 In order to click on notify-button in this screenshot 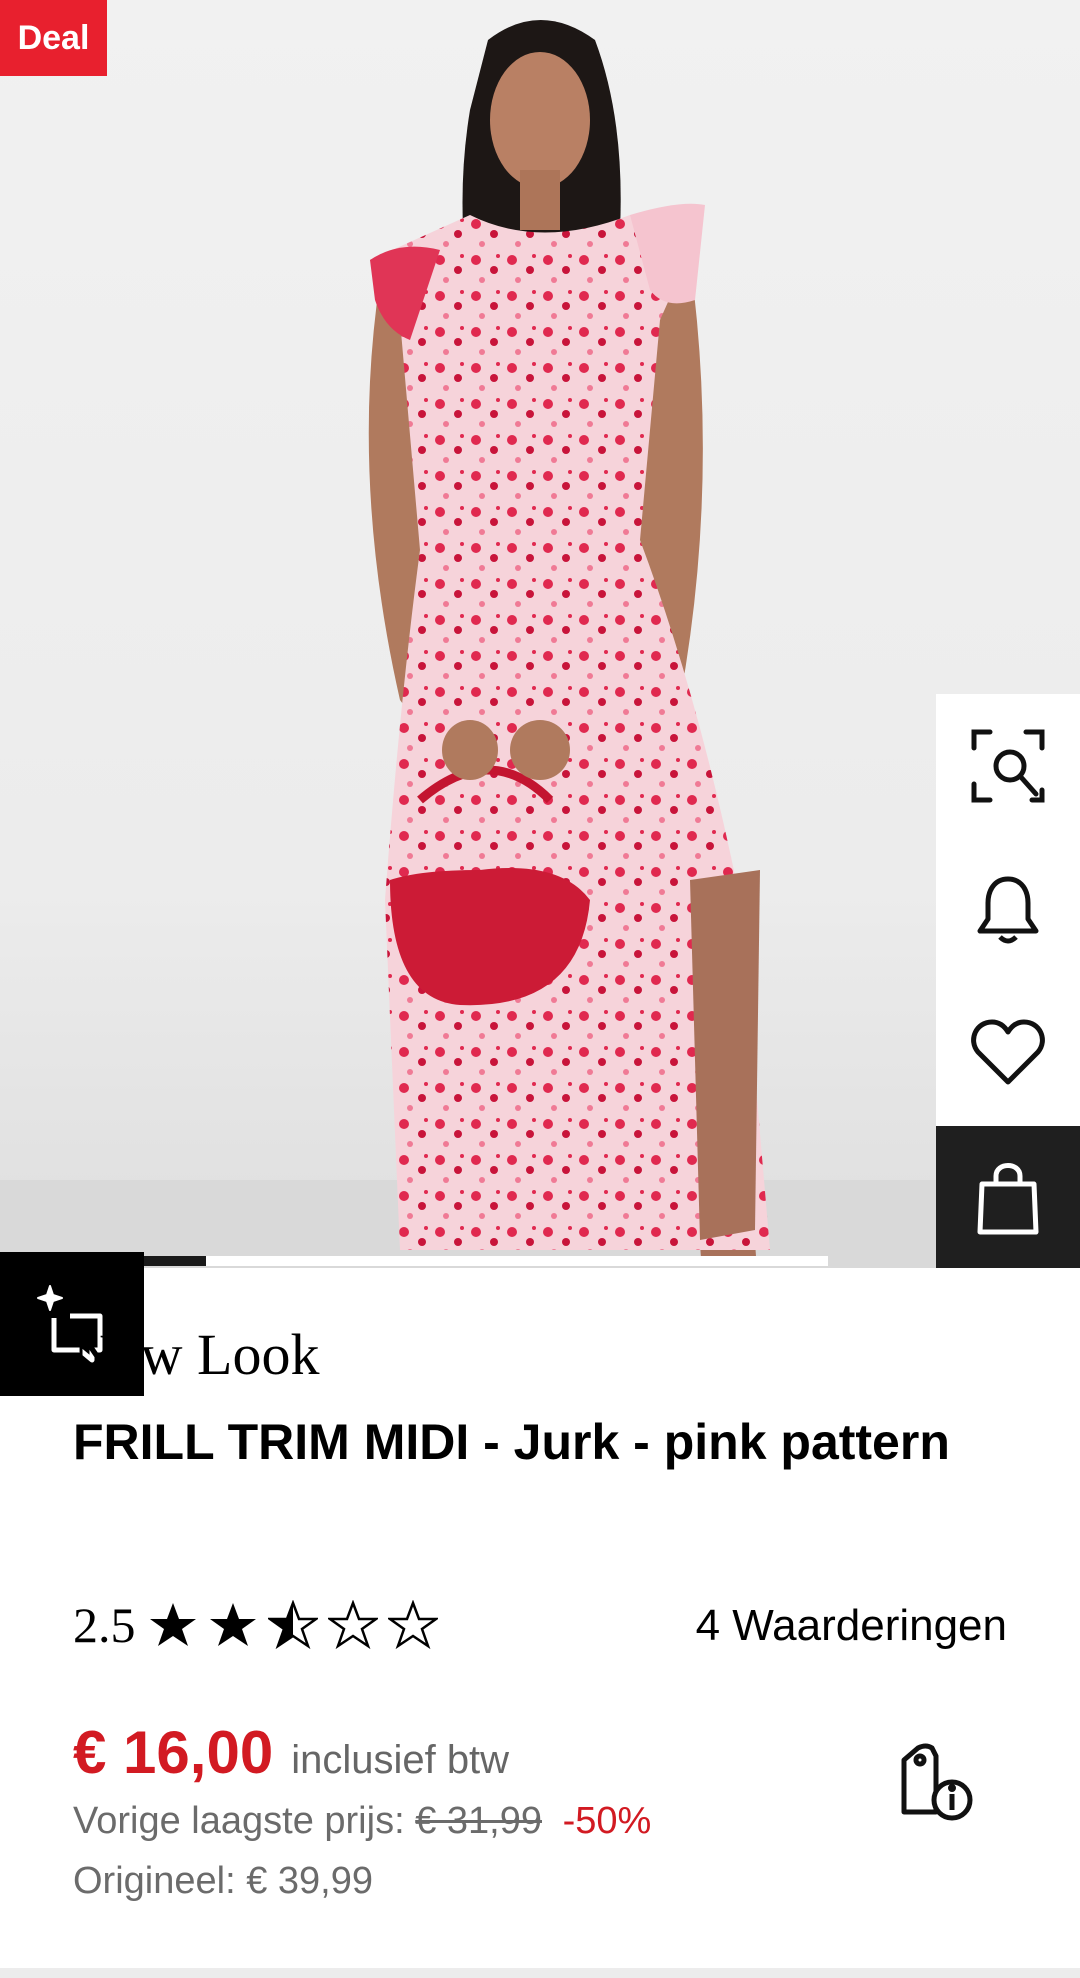, I will do `click(1008, 908)`.